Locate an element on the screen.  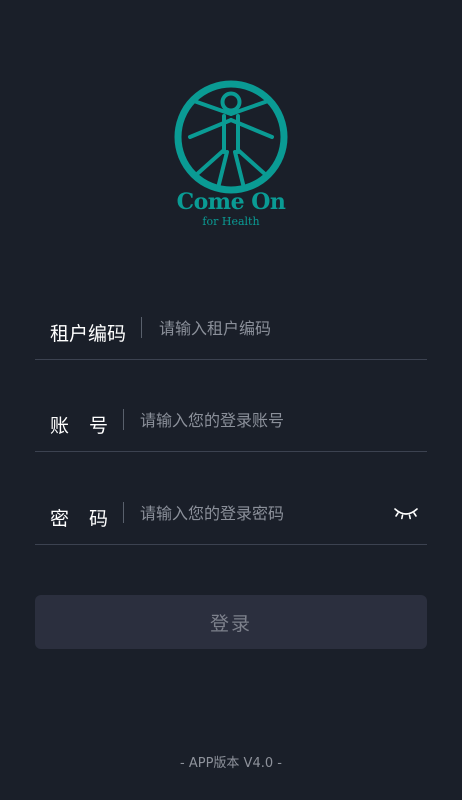
password-input is located at coordinates (260, 513).